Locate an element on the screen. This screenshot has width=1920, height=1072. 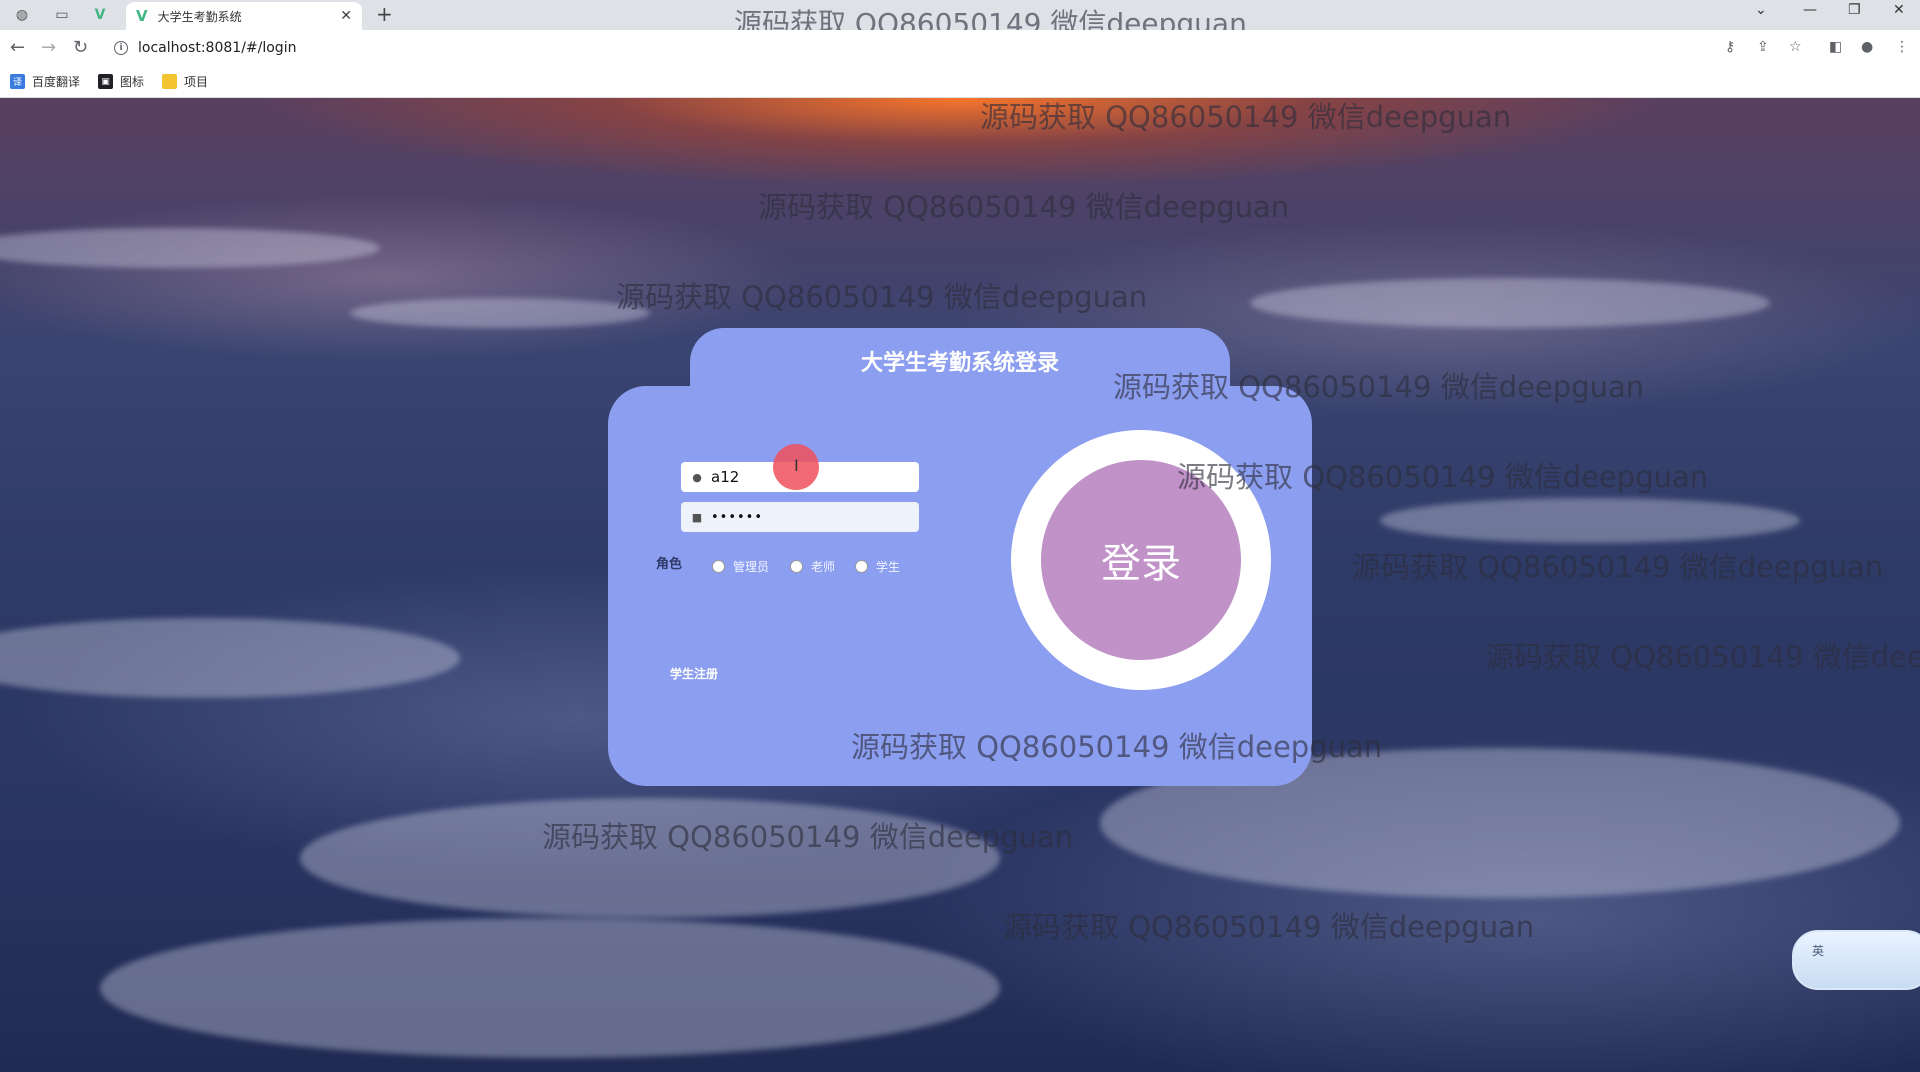
ime-mode-label: 英 is located at coordinates (1818, 951).